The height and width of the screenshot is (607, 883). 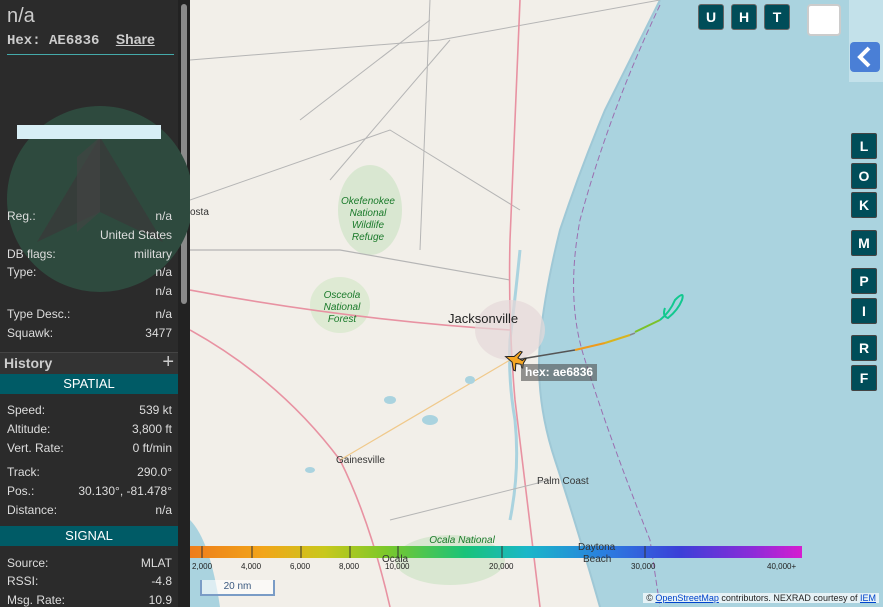 I want to click on osm-link: OpenStreetMap, so click(x=687, y=598).